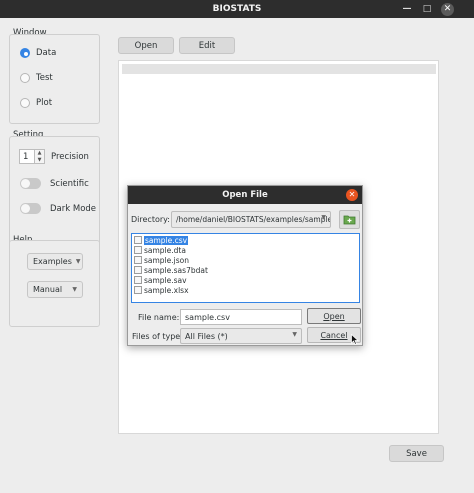 The height and width of the screenshot is (493, 474). Describe the element at coordinates (407, 9) in the screenshot. I see `minimize-icon: —` at that location.